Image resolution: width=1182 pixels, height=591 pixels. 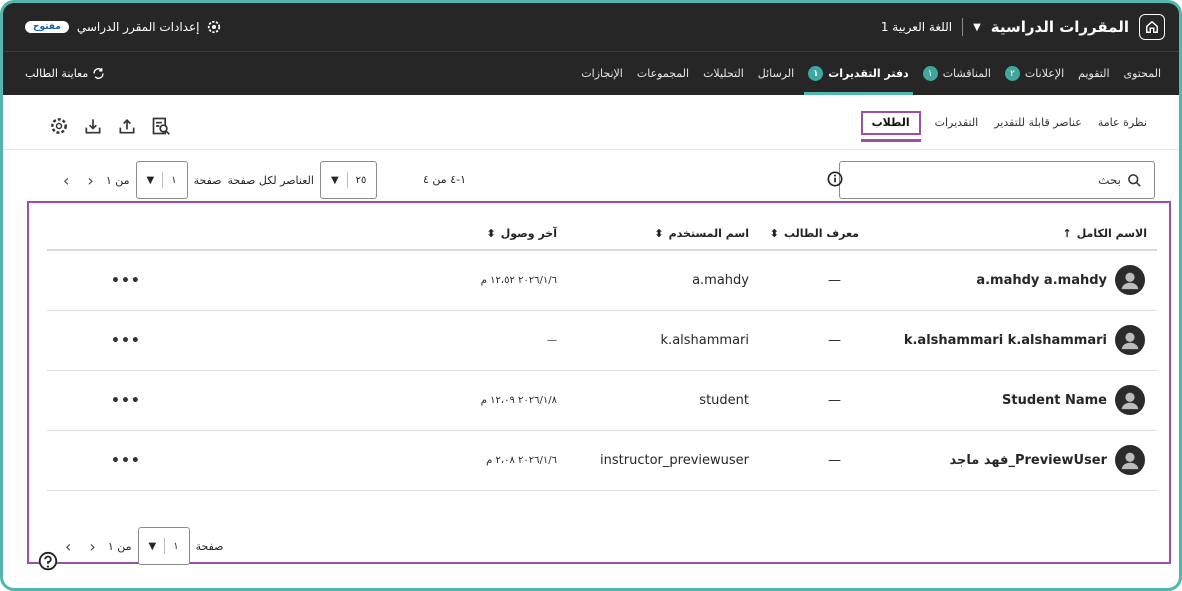 What do you see at coordinates (59, 126) in the screenshot?
I see `settings-icon` at bounding box center [59, 126].